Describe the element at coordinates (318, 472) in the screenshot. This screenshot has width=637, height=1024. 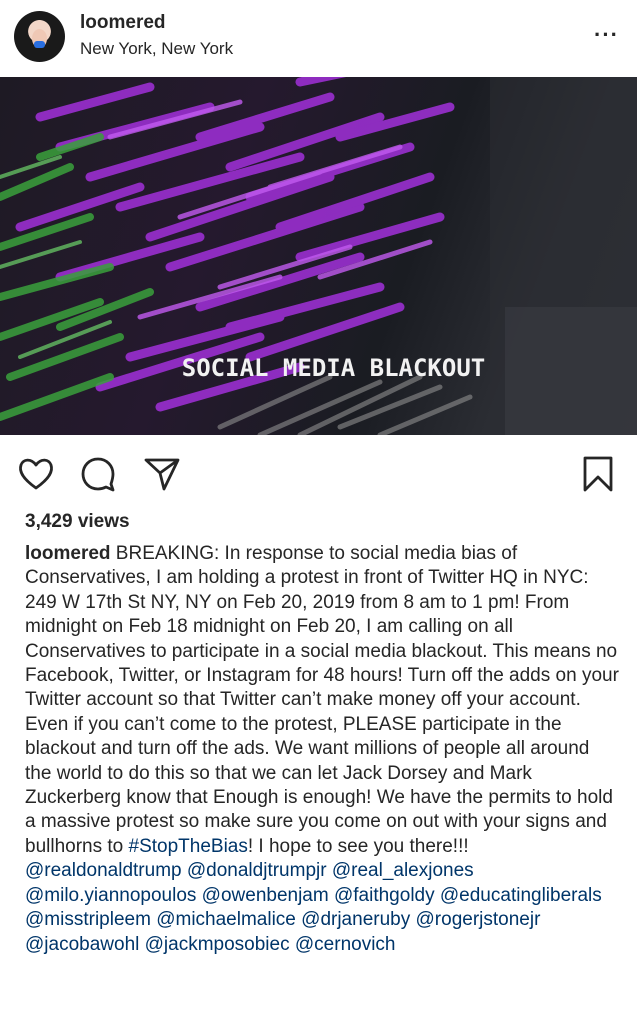
I see `action-bar` at that location.